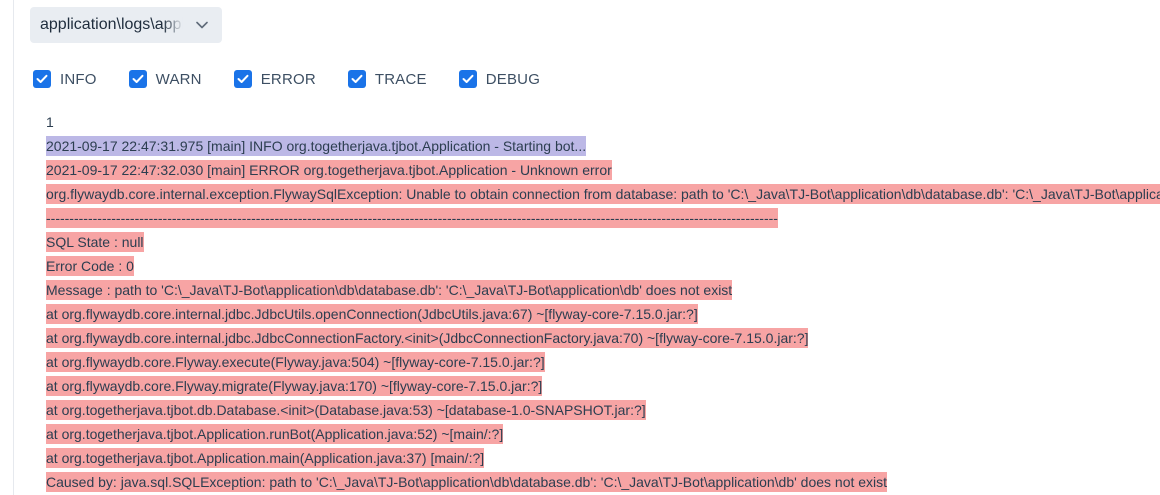 This screenshot has height=495, width=1160. Describe the element at coordinates (90, 266) in the screenshot. I see `log-line: Error Code : 0` at that location.